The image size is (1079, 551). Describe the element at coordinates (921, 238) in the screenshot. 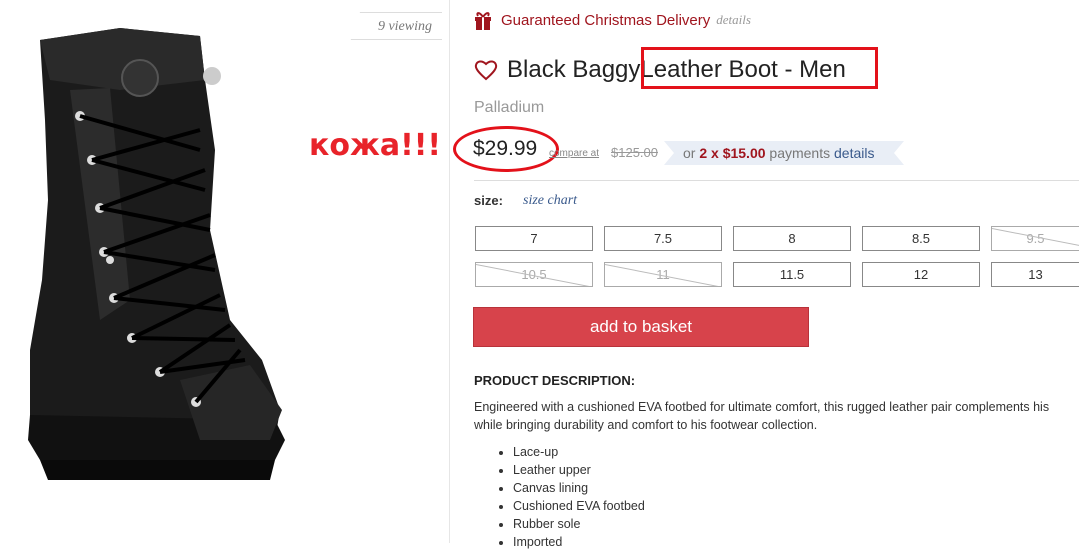

I see `size-option: 8.5` at that location.